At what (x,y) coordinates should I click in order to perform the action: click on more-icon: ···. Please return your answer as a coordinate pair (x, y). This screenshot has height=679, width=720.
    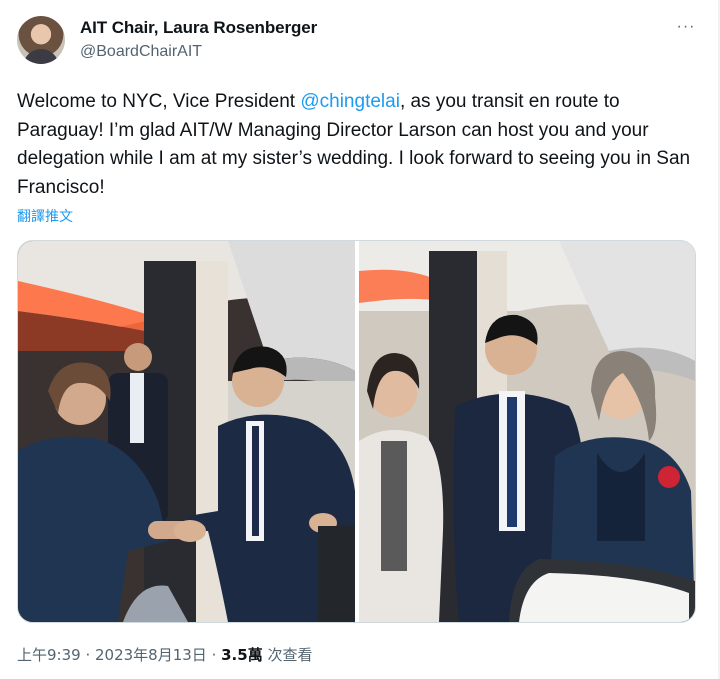
    Looking at the image, I should click on (686, 27).